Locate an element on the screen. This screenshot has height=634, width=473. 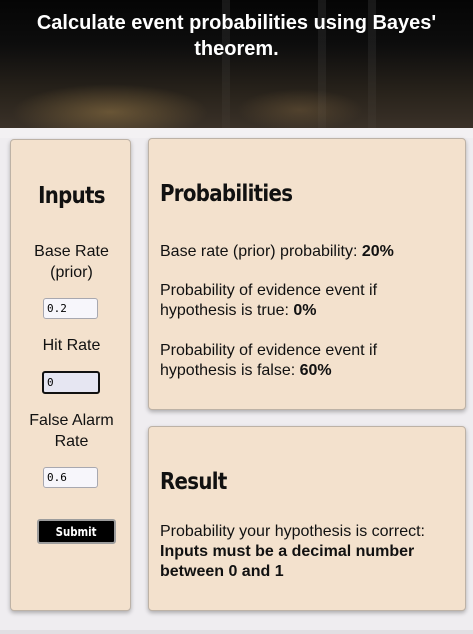
base-rate-probability-value: 20% is located at coordinates (377, 251).